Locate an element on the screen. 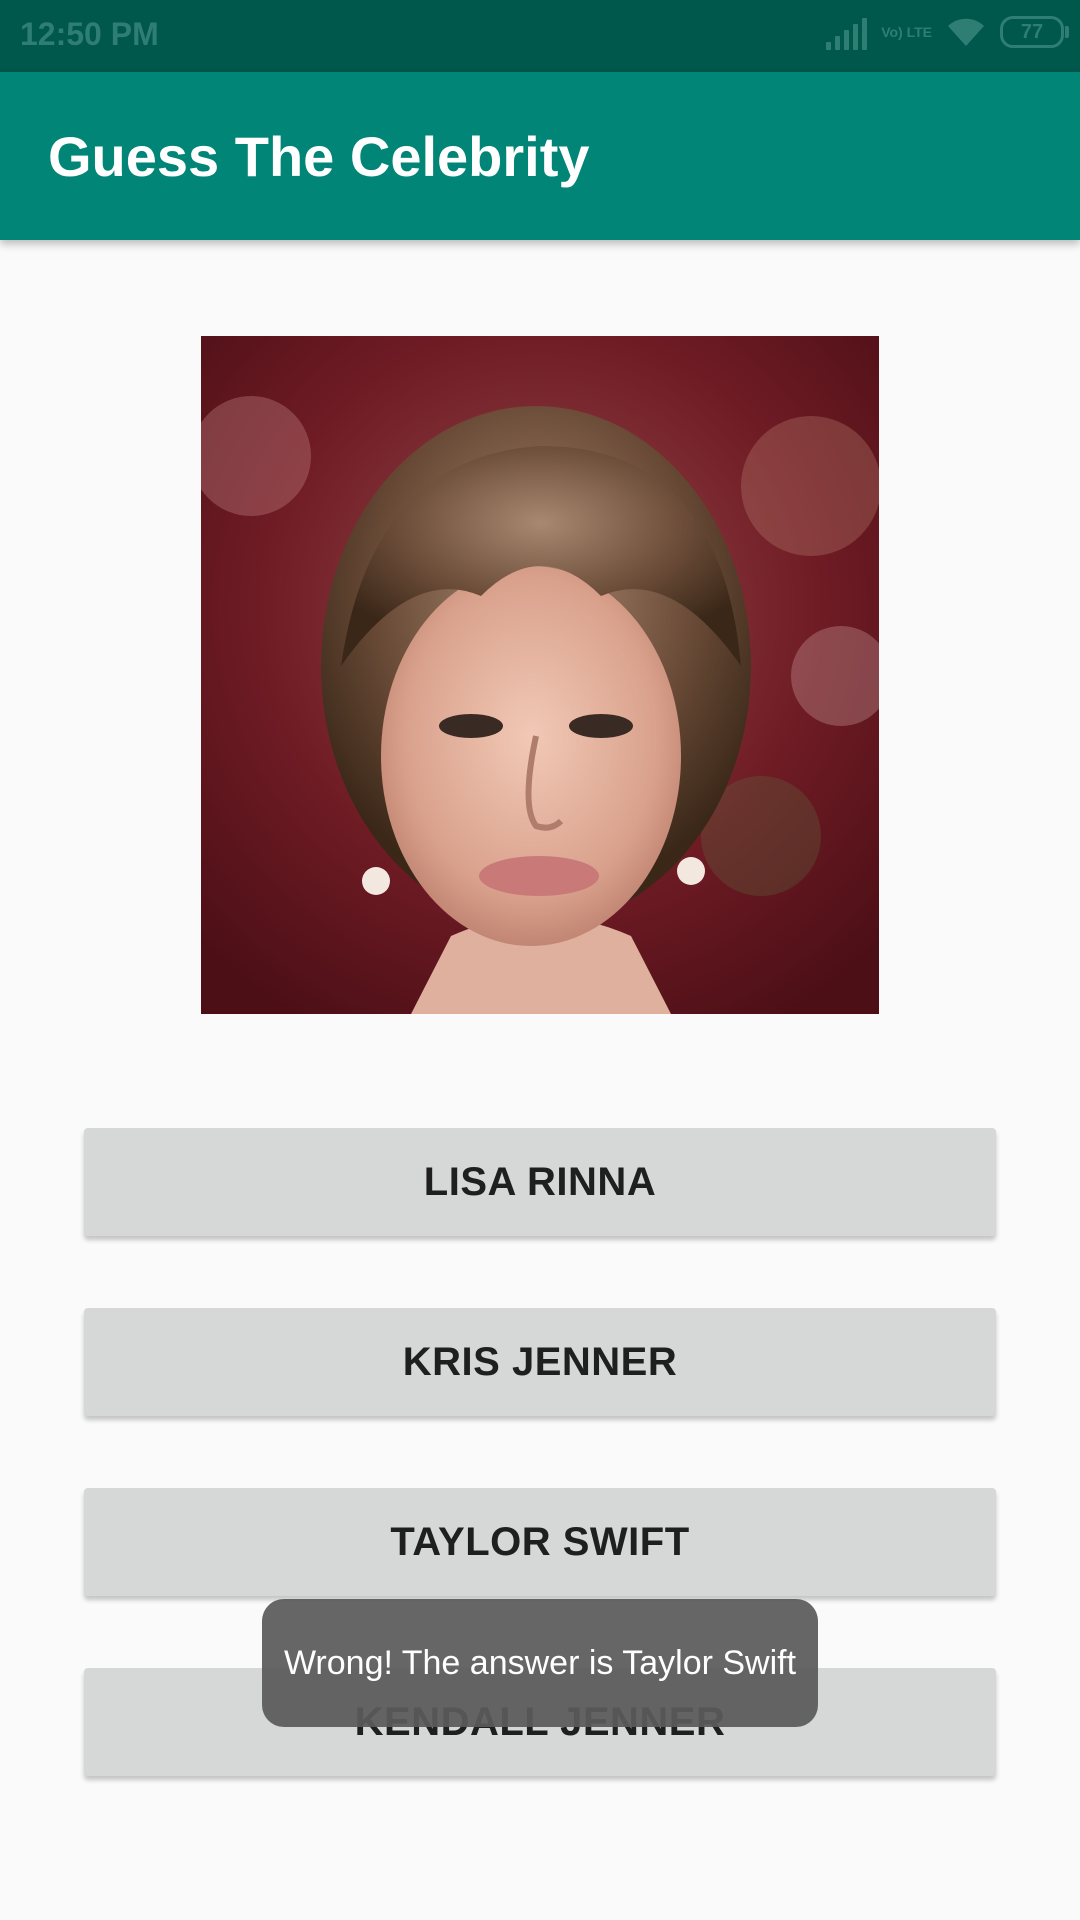  answer-button-2: KRIS JENNER is located at coordinates (540, 1362).